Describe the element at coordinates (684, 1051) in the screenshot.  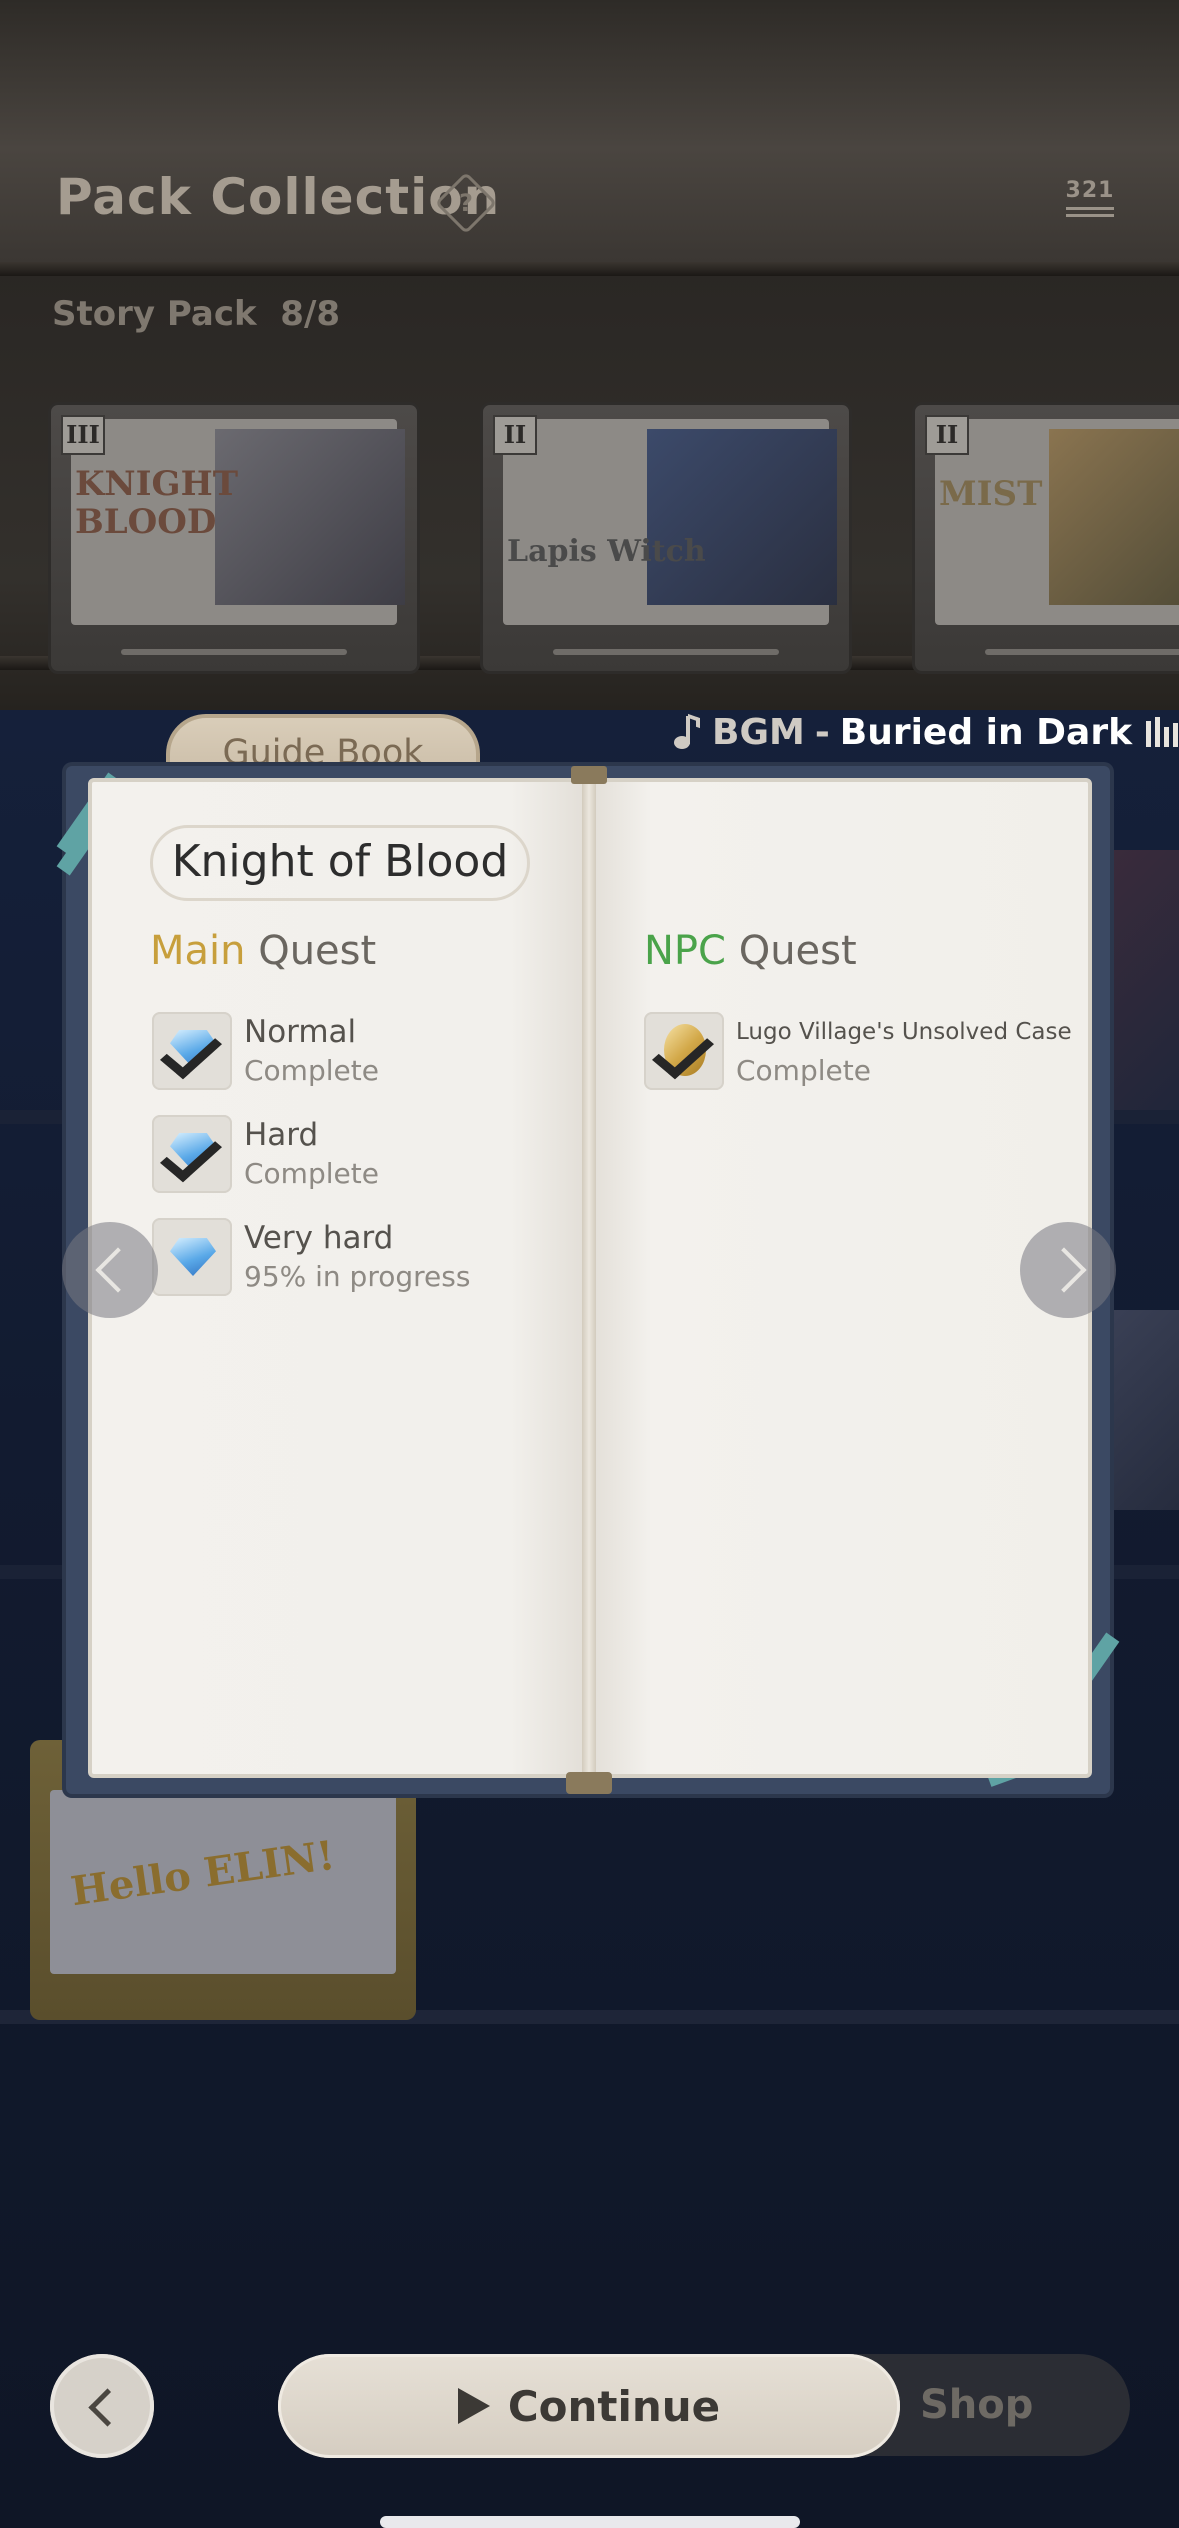
I see `coin-check-icon` at that location.